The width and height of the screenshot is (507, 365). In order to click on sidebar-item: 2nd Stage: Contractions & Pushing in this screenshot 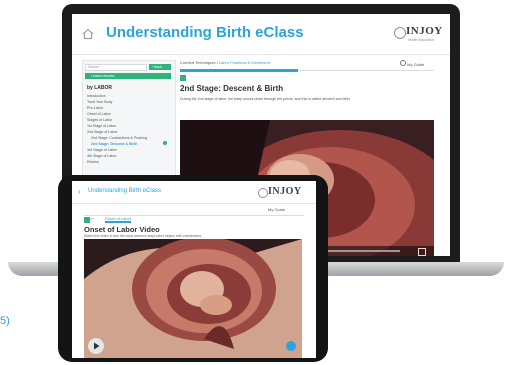, I will do `click(119, 138)`.